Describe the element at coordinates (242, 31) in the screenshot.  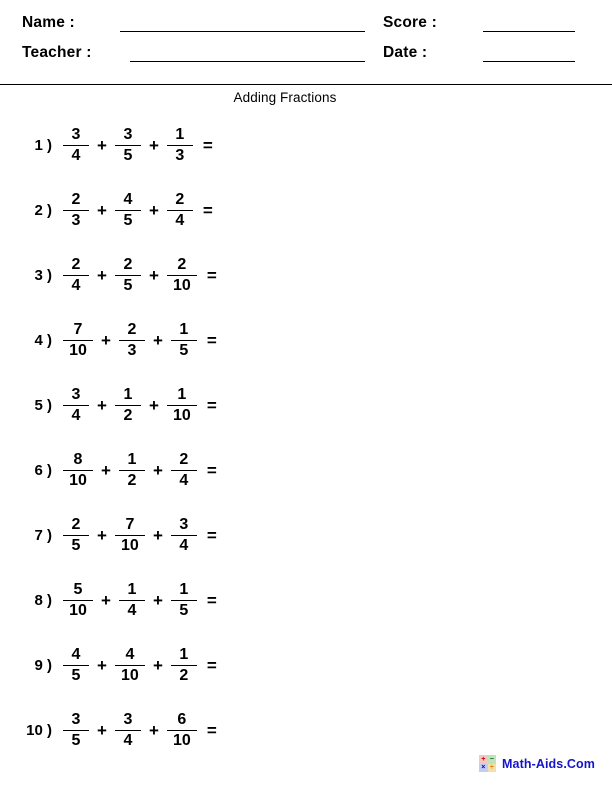
I see `name-input-line` at that location.